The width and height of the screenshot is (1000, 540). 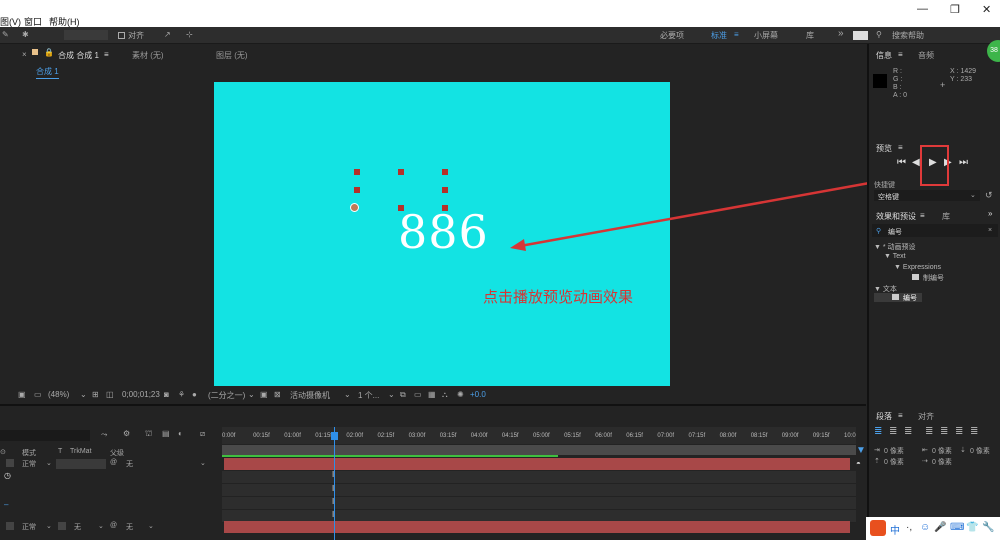 What do you see at coordinates (166, 394) in the screenshot?
I see `camera-snapshot-icon: ◙` at bounding box center [166, 394].